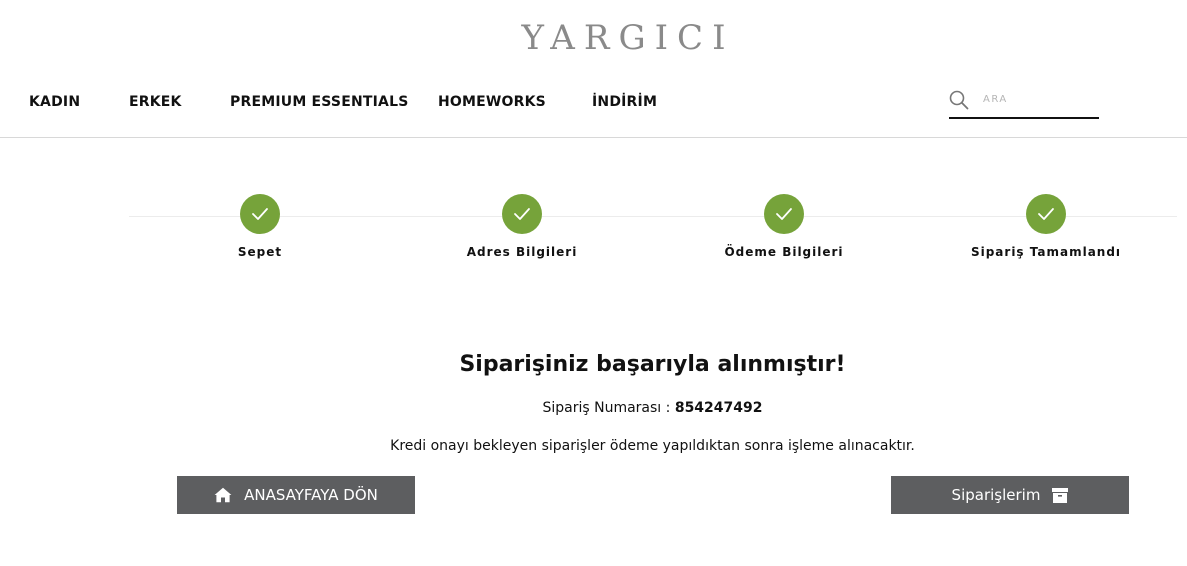 Image resolution: width=1187 pixels, height=566 pixels. What do you see at coordinates (652, 364) in the screenshot?
I see `success-title: Siparişiniz başarıyla alınmıştır!` at bounding box center [652, 364].